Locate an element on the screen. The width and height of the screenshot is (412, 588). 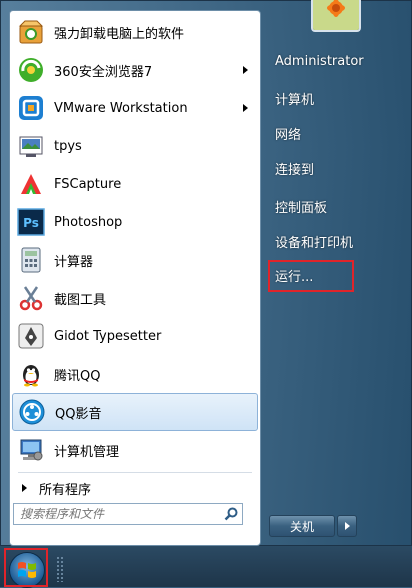
user-avatar is located at coordinates (336, 16).